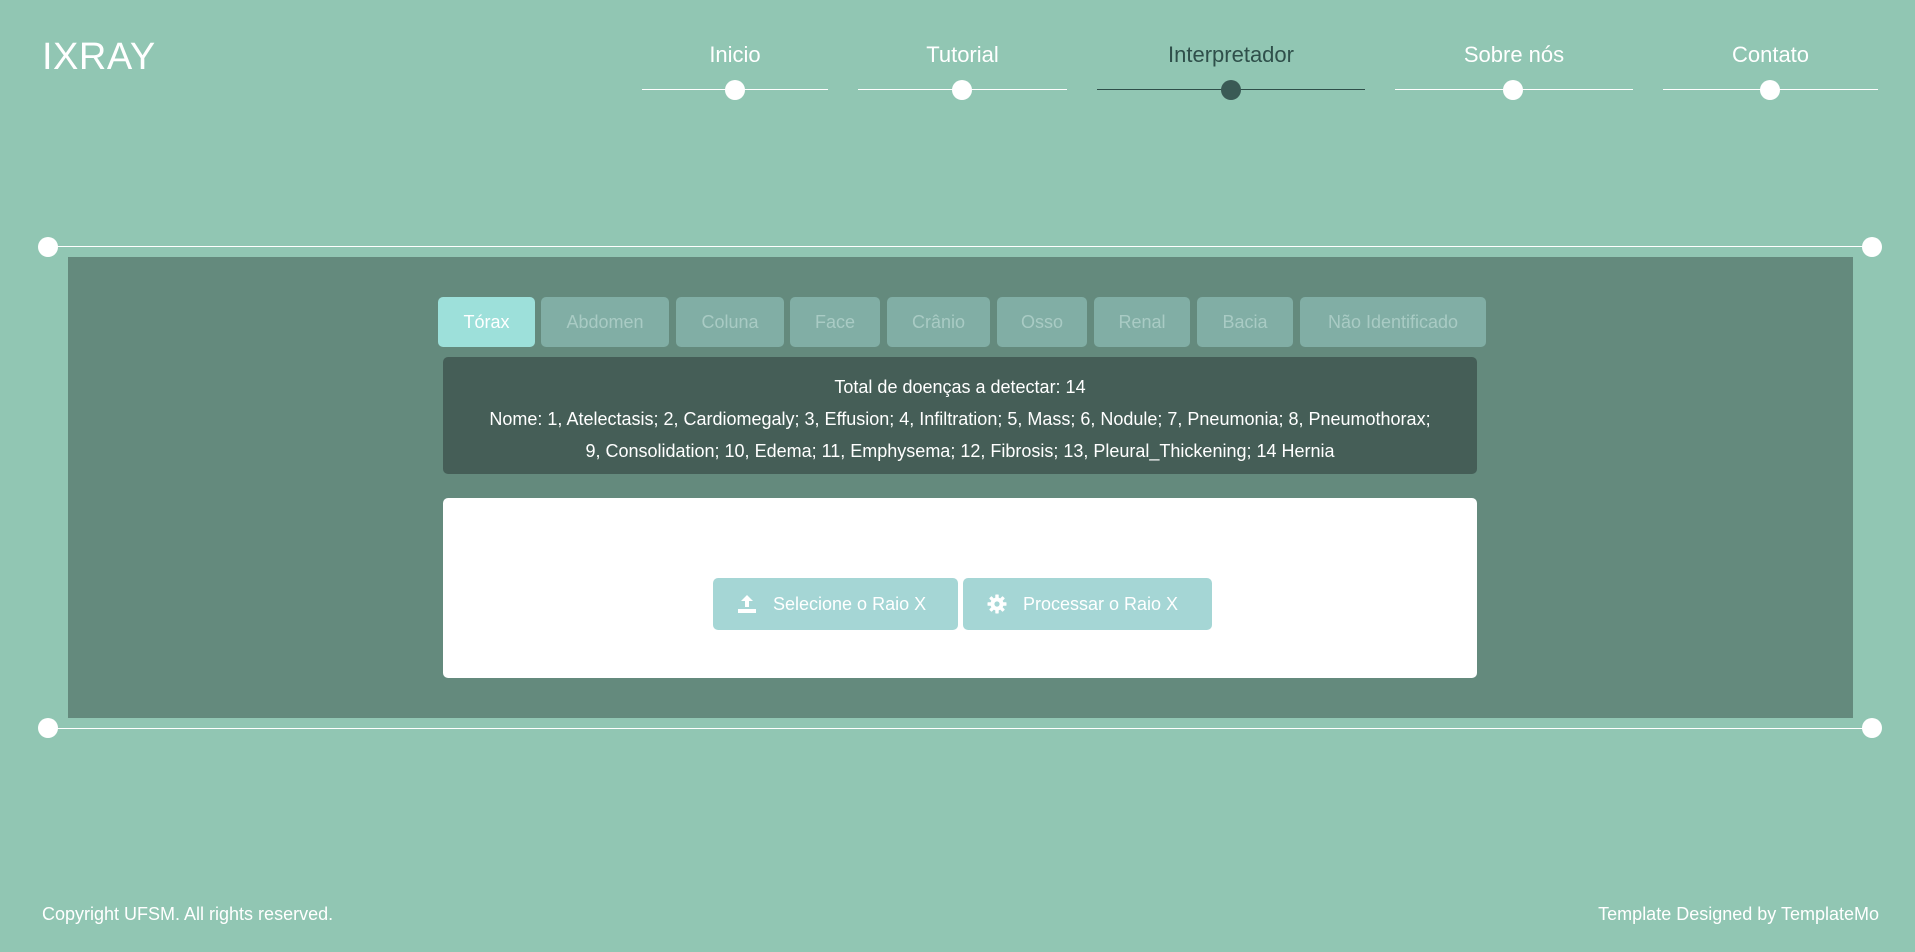  Describe the element at coordinates (835, 322) in the screenshot. I see `tab-face: Face` at that location.